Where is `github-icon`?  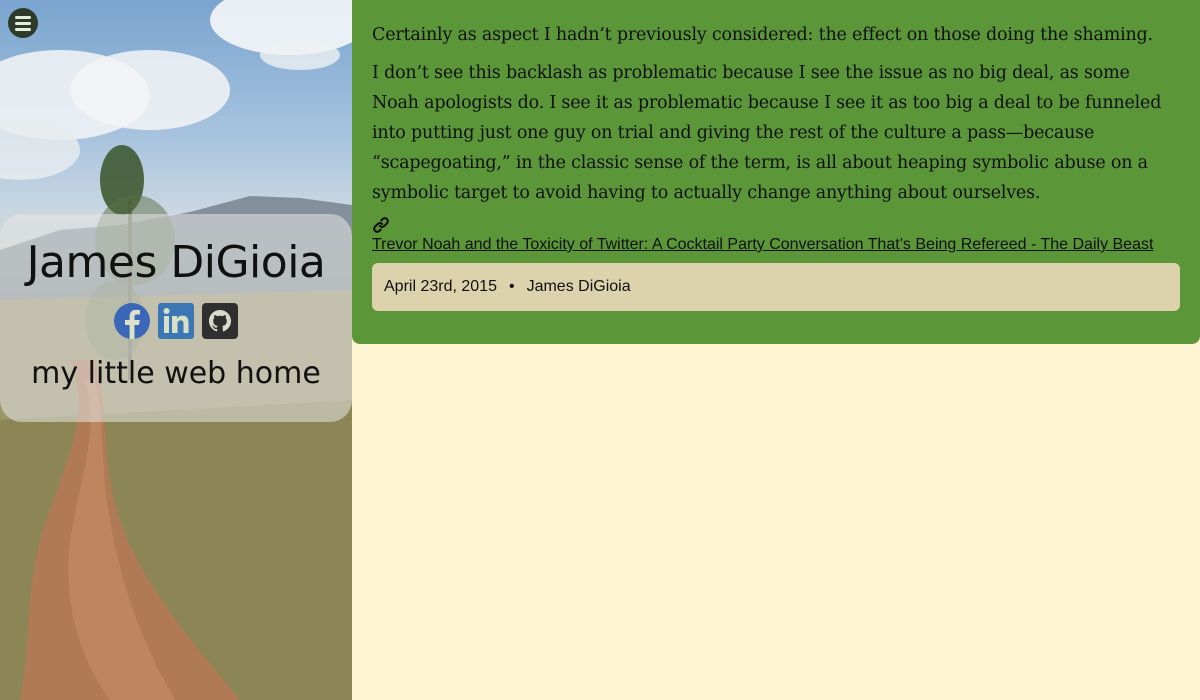 github-icon is located at coordinates (220, 321).